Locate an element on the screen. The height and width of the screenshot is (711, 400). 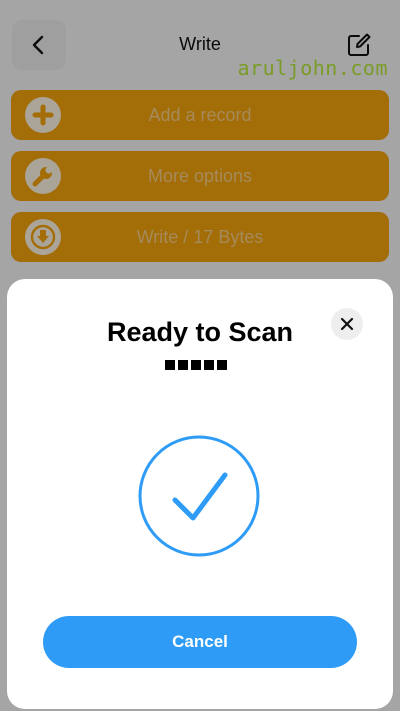
close-button is located at coordinates (347, 324).